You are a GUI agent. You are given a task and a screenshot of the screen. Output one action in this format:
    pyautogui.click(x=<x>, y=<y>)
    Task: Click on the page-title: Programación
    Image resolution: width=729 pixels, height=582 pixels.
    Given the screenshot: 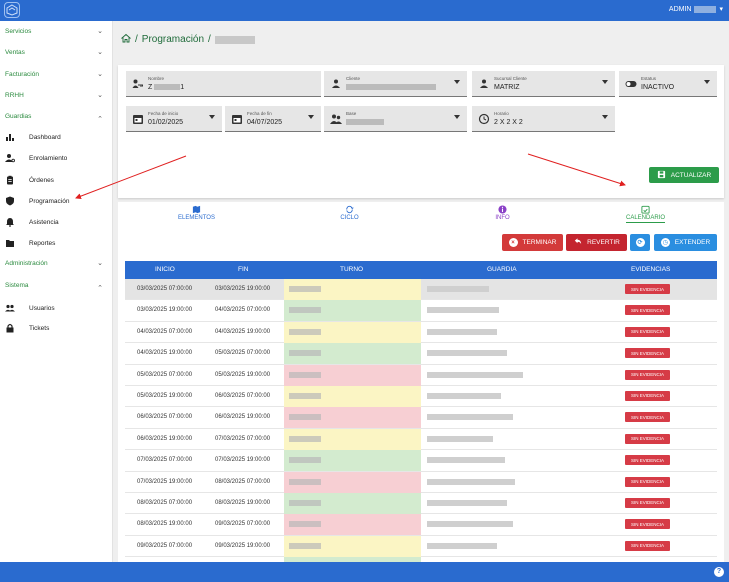 What is the action you would take?
    pyautogui.click(x=173, y=39)
    